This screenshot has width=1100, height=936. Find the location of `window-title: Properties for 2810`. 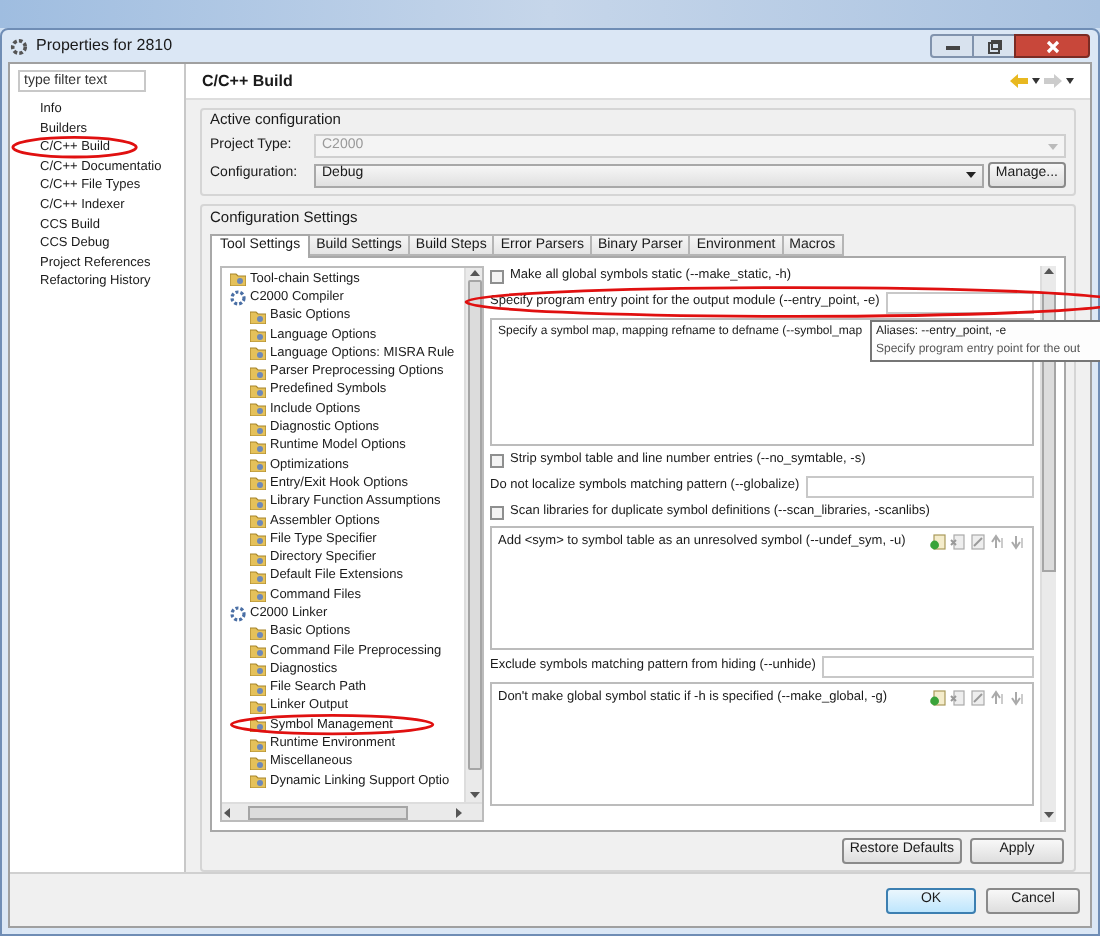

window-title: Properties for 2810 is located at coordinates (104, 46).